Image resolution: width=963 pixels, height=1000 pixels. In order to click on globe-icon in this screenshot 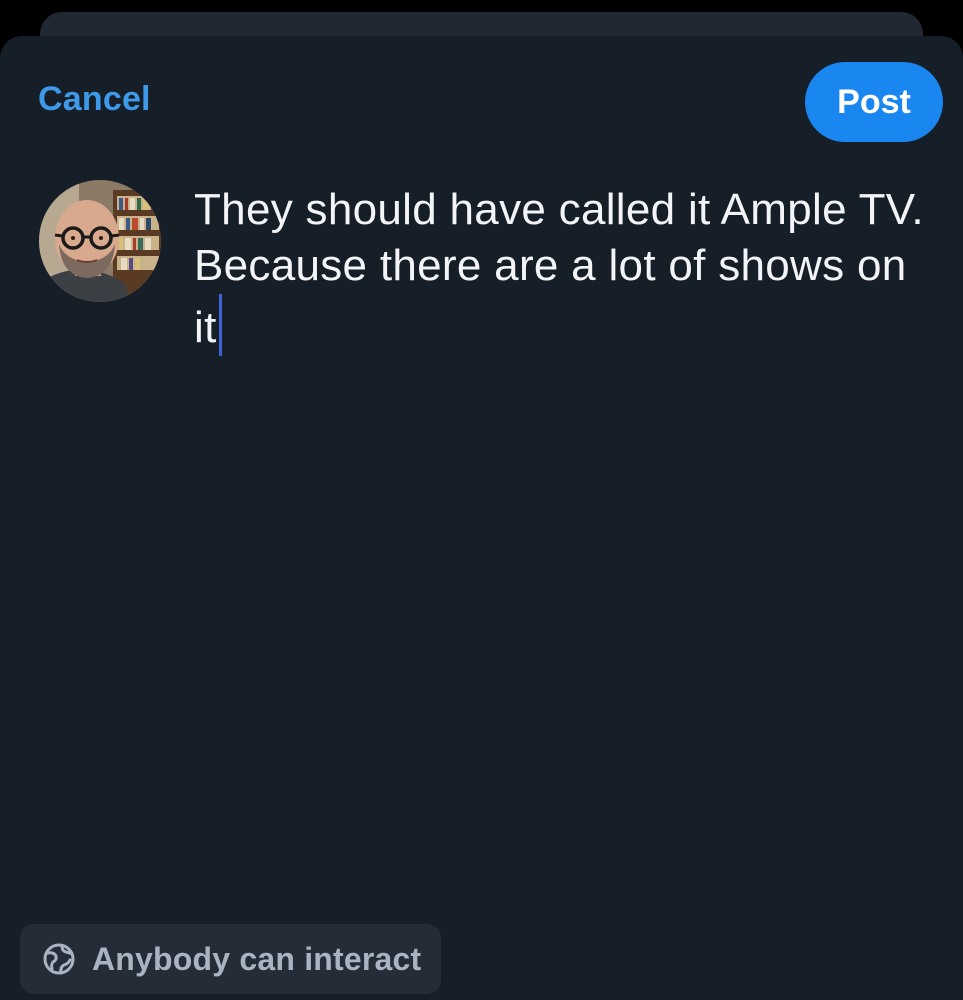, I will do `click(59, 959)`.